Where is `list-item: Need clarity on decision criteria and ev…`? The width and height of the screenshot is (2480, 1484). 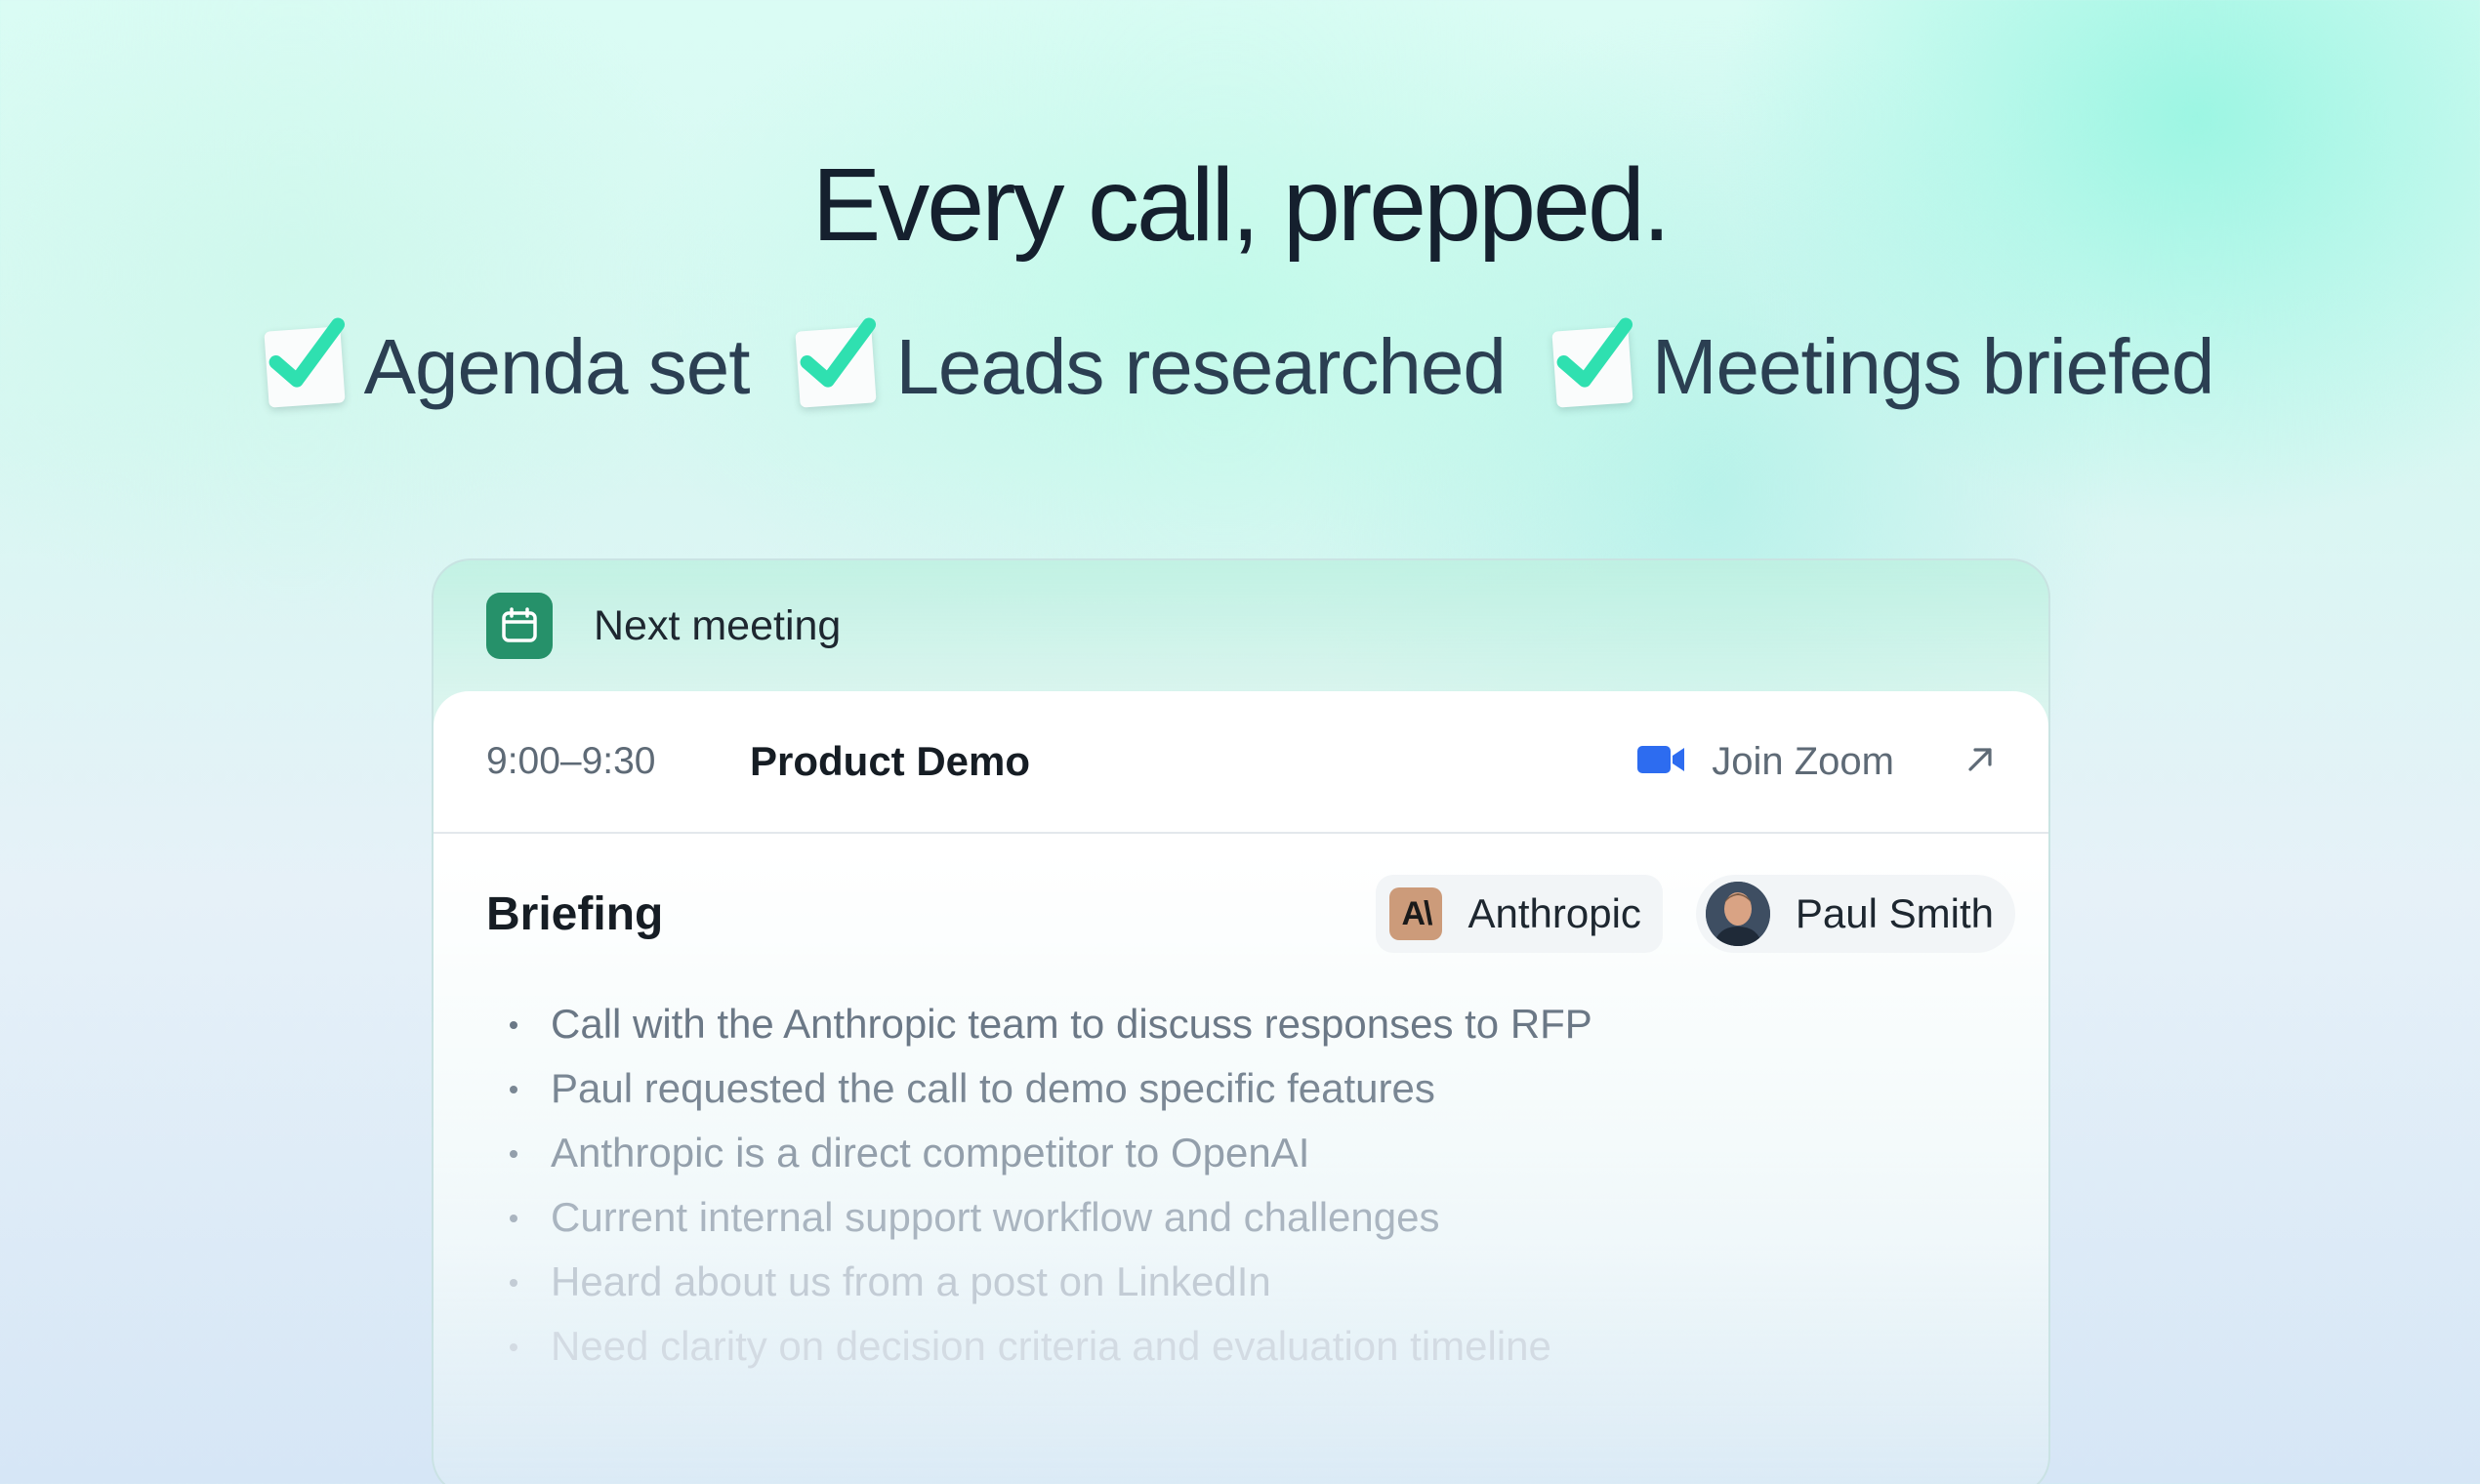
list-item: Need clarity on decision criteria and ev… is located at coordinates (1279, 1346).